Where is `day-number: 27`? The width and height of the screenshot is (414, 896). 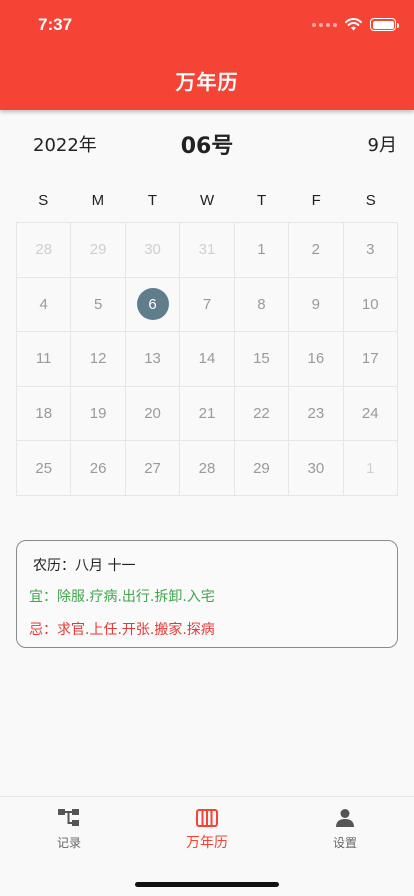
day-number: 27 is located at coordinates (152, 468).